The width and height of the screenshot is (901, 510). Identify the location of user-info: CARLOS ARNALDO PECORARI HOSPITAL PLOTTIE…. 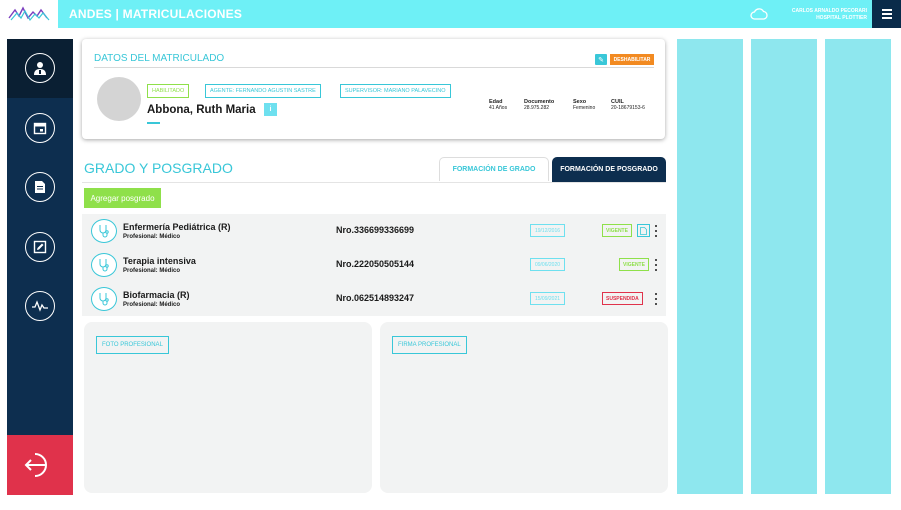
(829, 15).